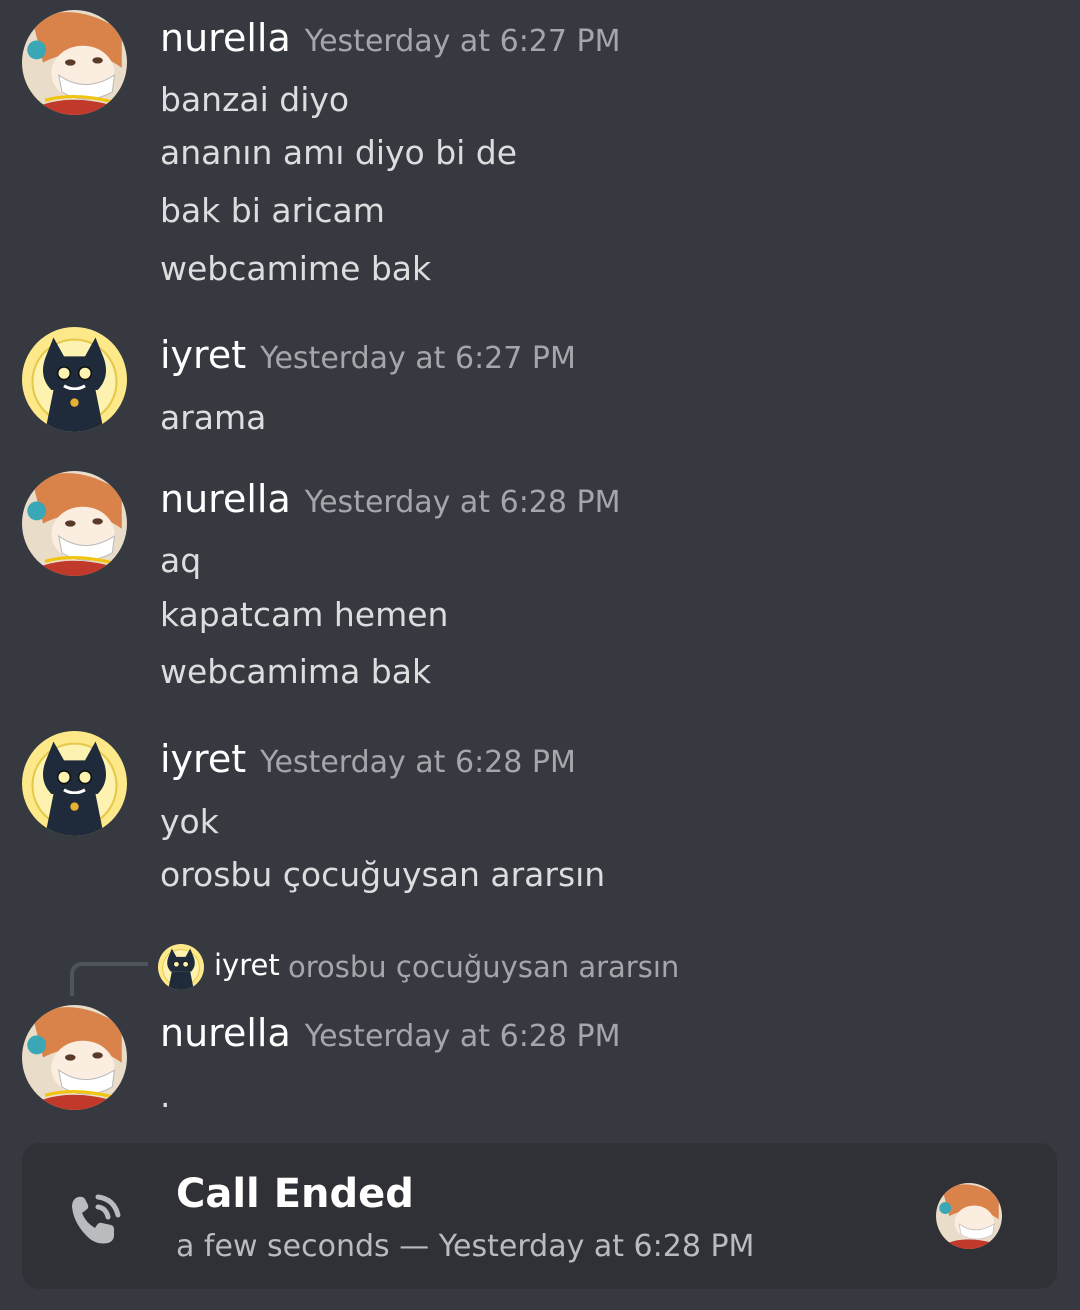  What do you see at coordinates (296, 671) in the screenshot?
I see `message-text: webcamima bak` at bounding box center [296, 671].